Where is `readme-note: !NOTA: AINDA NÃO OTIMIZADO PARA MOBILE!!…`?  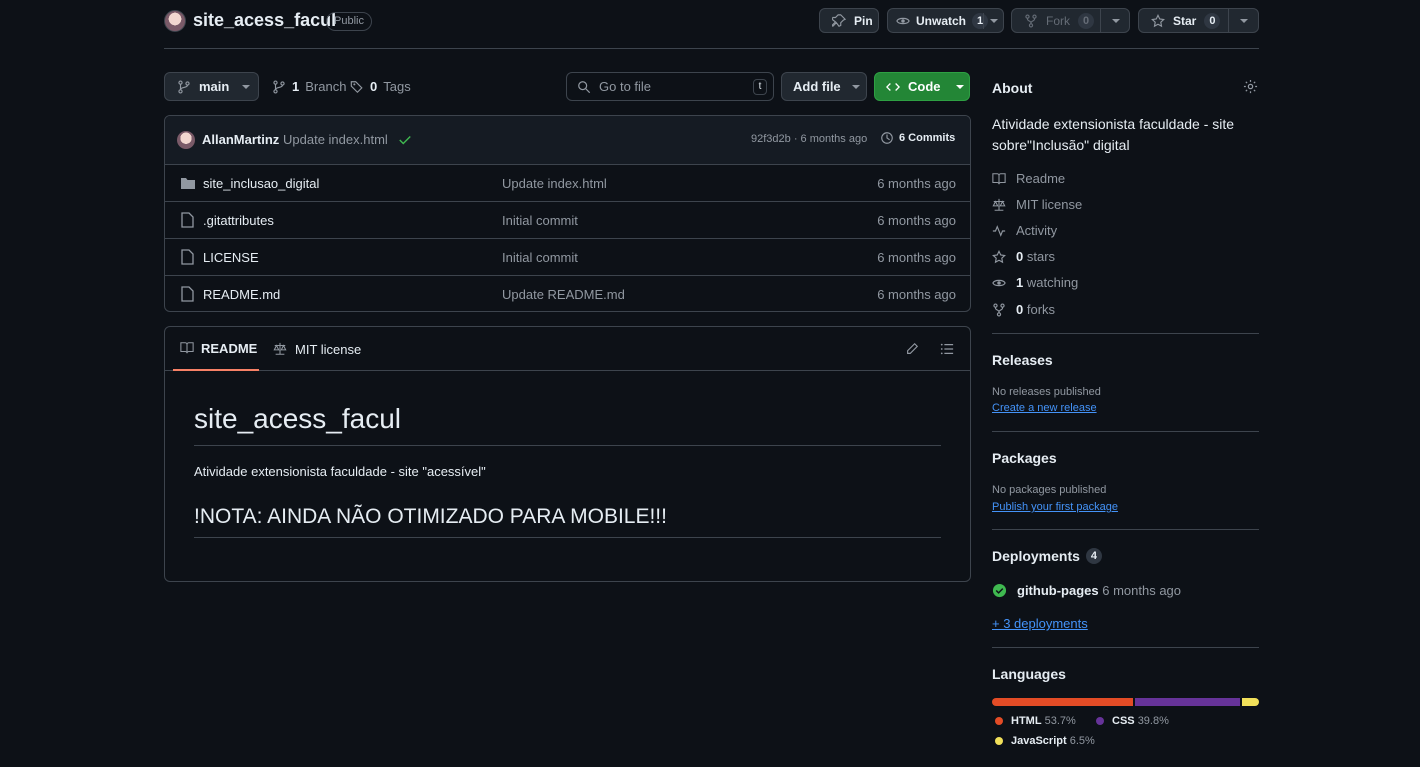 readme-note: !NOTA: AINDA NÃO OTIMIZADO PARA MOBILE!!… is located at coordinates (430, 516).